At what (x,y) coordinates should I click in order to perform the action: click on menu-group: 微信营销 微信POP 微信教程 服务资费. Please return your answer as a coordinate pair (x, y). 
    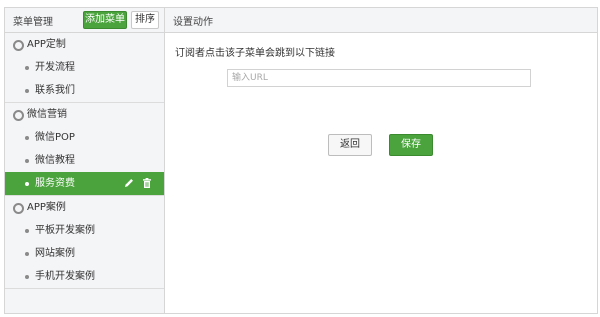
    Looking at the image, I should click on (84, 149).